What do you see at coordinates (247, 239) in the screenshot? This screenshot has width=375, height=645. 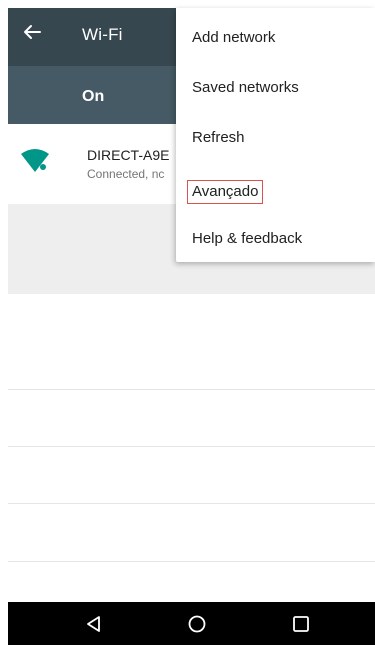 I see `menu-item-help-feedback: Help & feedback` at bounding box center [247, 239].